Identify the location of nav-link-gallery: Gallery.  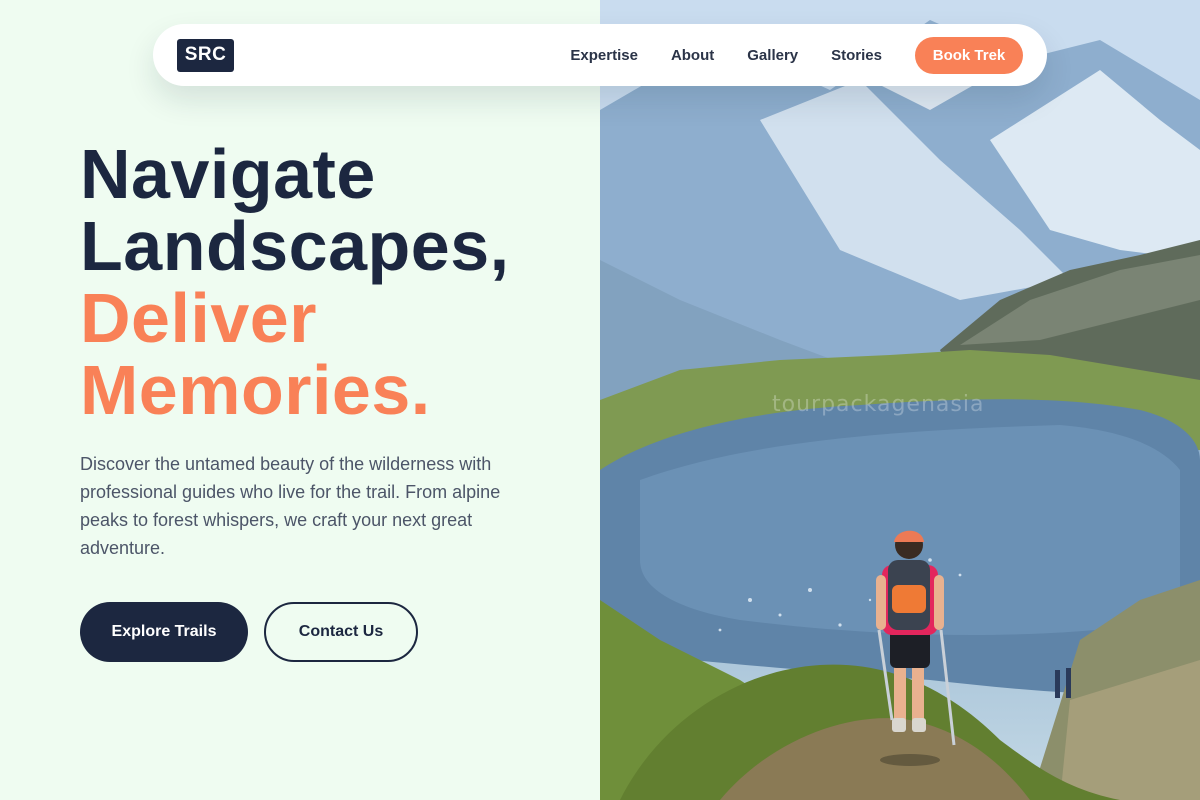
(772, 55).